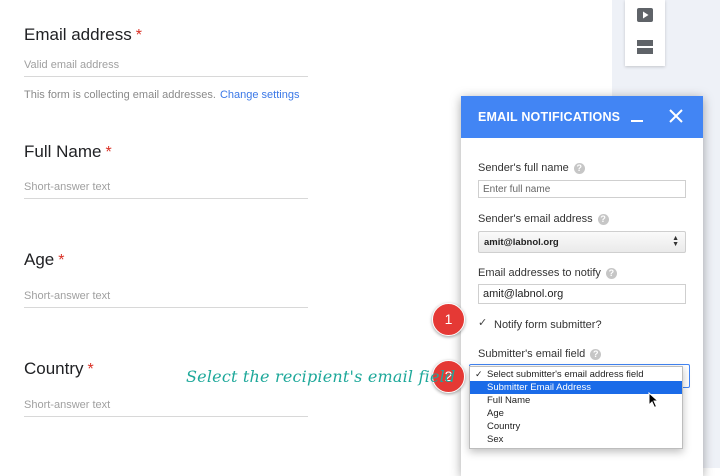 This screenshot has width=720, height=476. What do you see at coordinates (547, 273) in the screenshot?
I see `notify-addresses-label: Email addresses to notify?` at bounding box center [547, 273].